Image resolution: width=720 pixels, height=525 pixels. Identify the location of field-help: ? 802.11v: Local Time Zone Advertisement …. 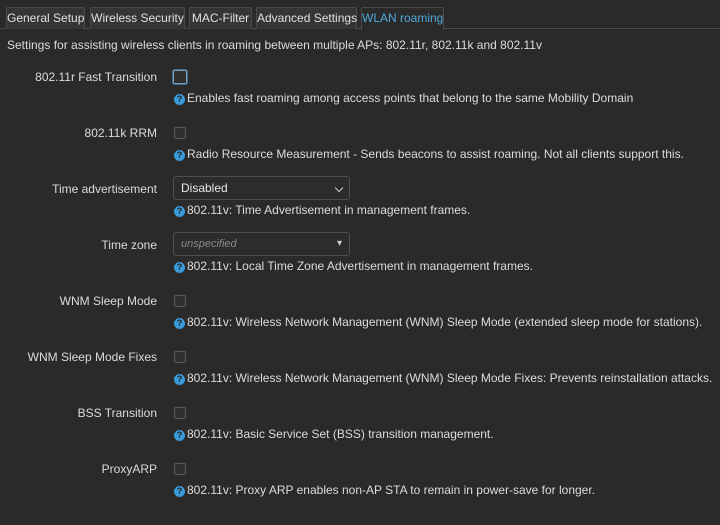
(353, 266).